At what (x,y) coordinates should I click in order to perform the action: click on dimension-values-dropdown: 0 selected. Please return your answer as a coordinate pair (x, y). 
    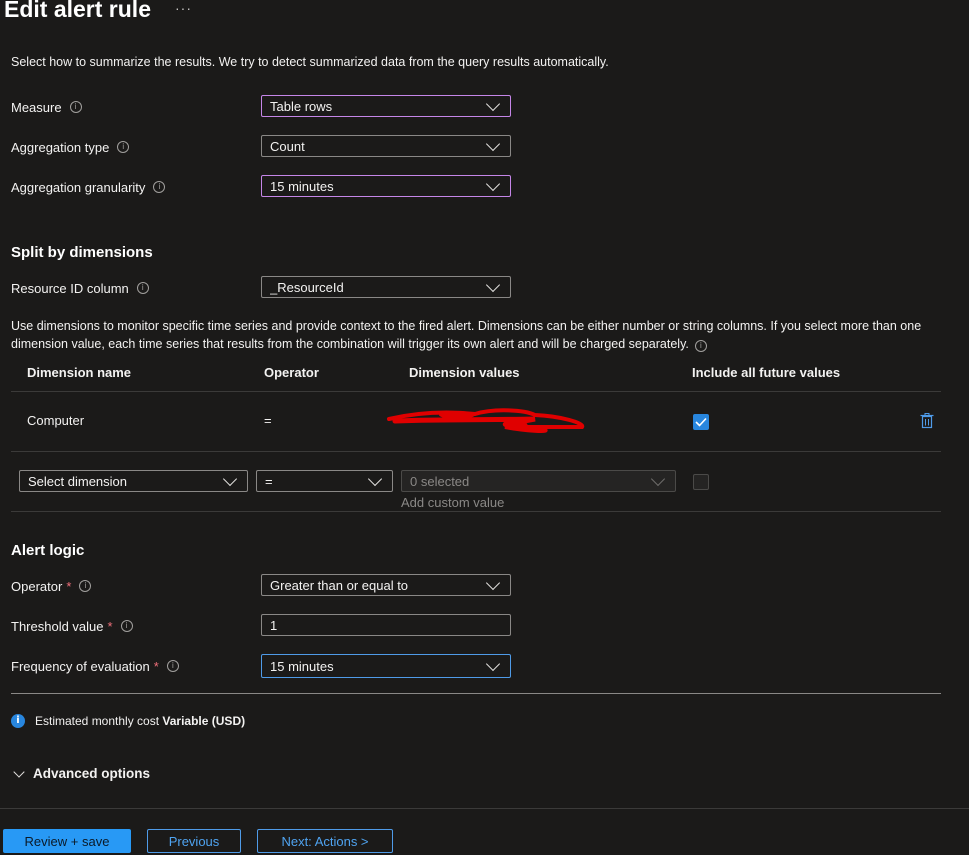
    Looking at the image, I should click on (538, 481).